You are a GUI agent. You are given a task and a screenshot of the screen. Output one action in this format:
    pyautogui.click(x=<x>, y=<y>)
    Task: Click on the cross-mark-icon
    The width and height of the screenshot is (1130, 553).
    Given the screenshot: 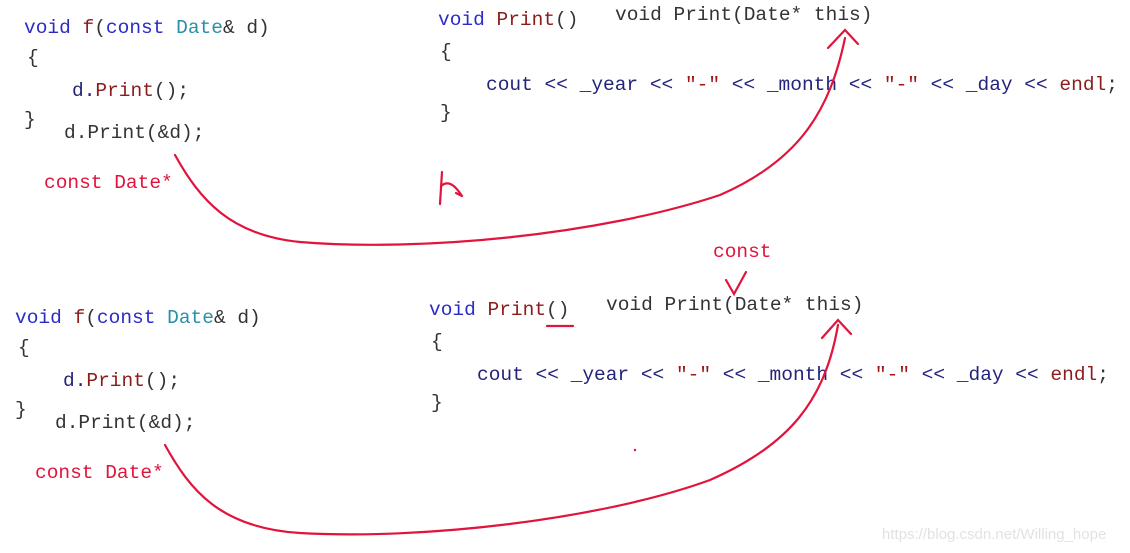 What is the action you would take?
    pyautogui.click(x=451, y=188)
    